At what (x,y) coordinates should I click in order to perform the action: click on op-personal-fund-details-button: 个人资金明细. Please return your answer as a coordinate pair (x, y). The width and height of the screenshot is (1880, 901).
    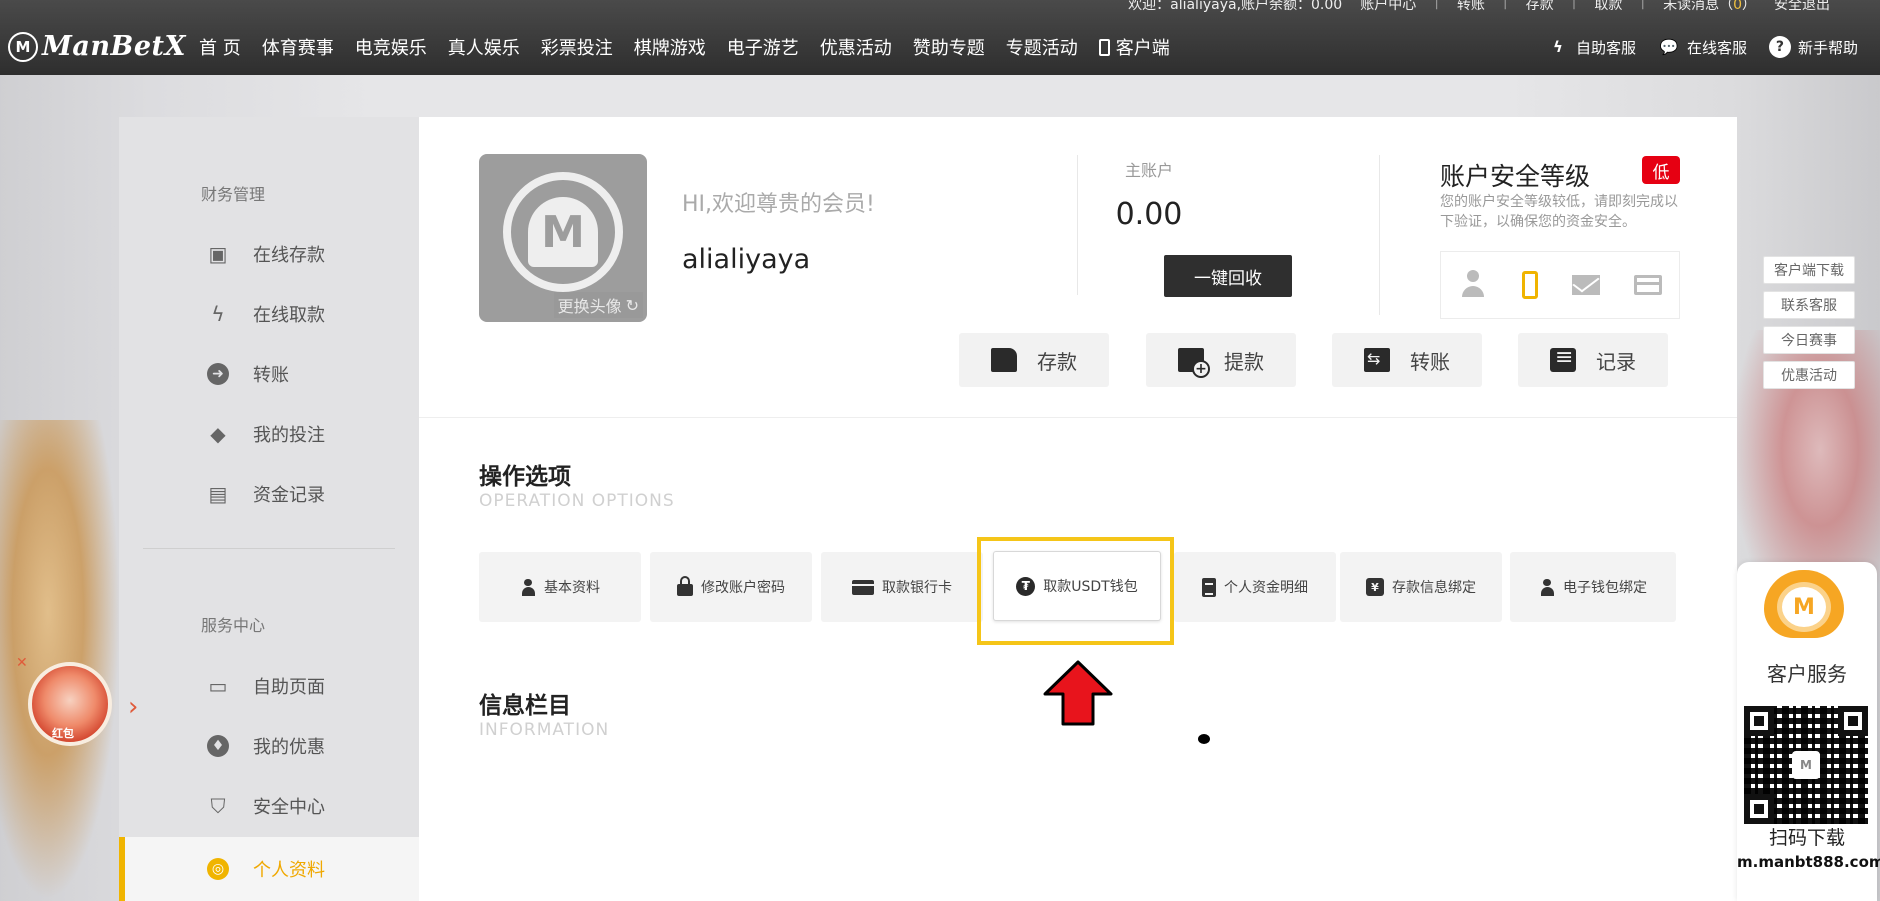
    Looking at the image, I should click on (1255, 587).